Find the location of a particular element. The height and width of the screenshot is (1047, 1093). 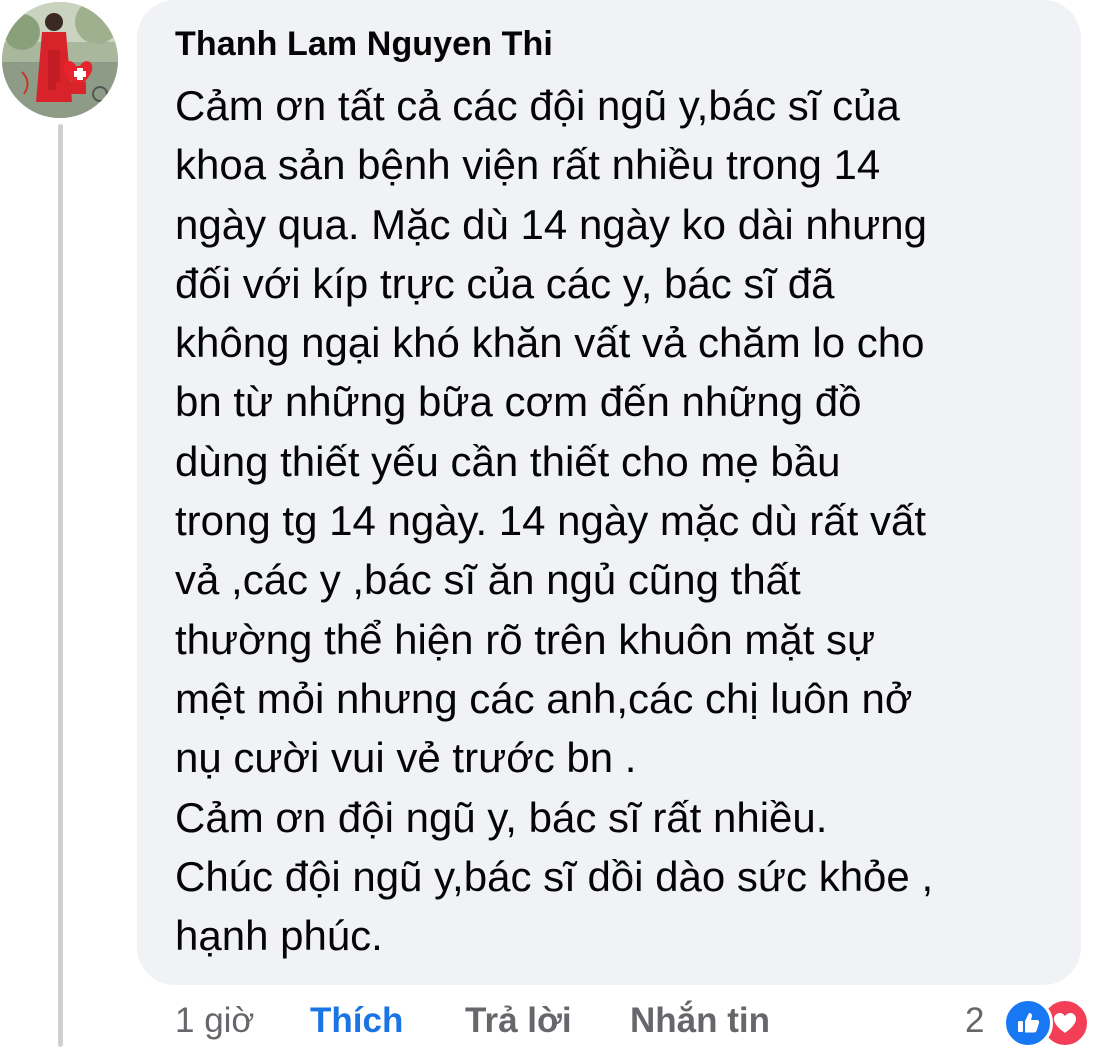

avatar is located at coordinates (60, 60).